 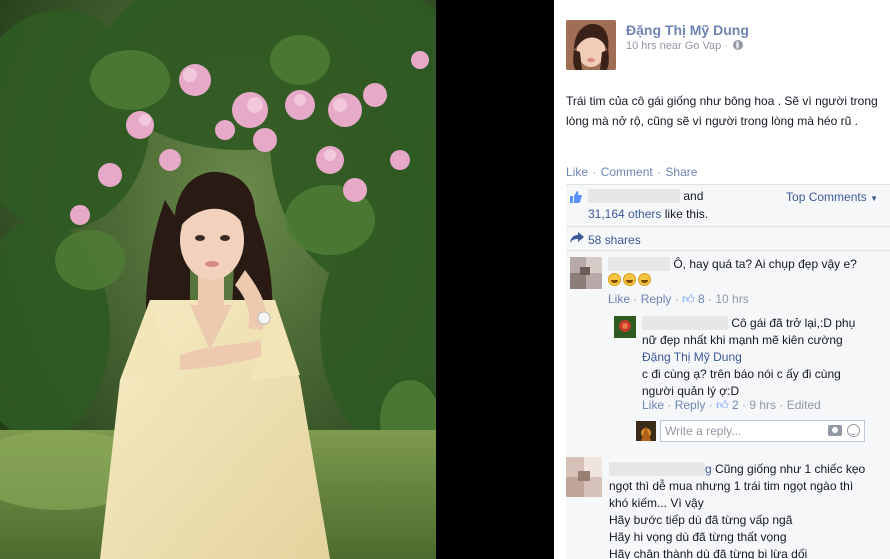 What do you see at coordinates (641, 46) in the screenshot?
I see `post-time: 10 hrs` at bounding box center [641, 46].